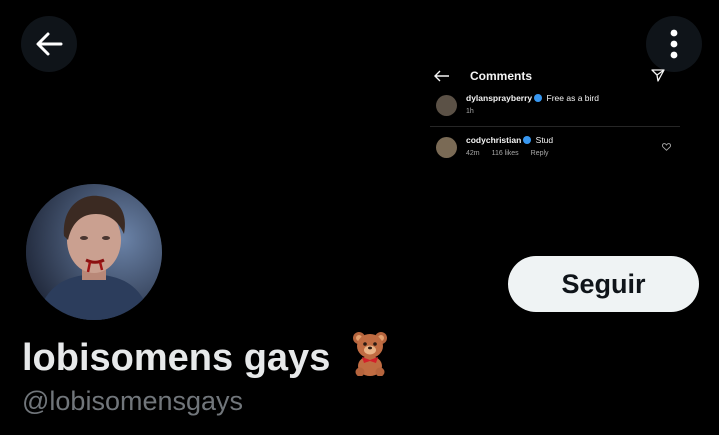 The height and width of the screenshot is (435, 719). Describe the element at coordinates (556, 150) in the screenshot. I see `comment-row: codychristian Stud 42m 116 likes Reply` at that location.